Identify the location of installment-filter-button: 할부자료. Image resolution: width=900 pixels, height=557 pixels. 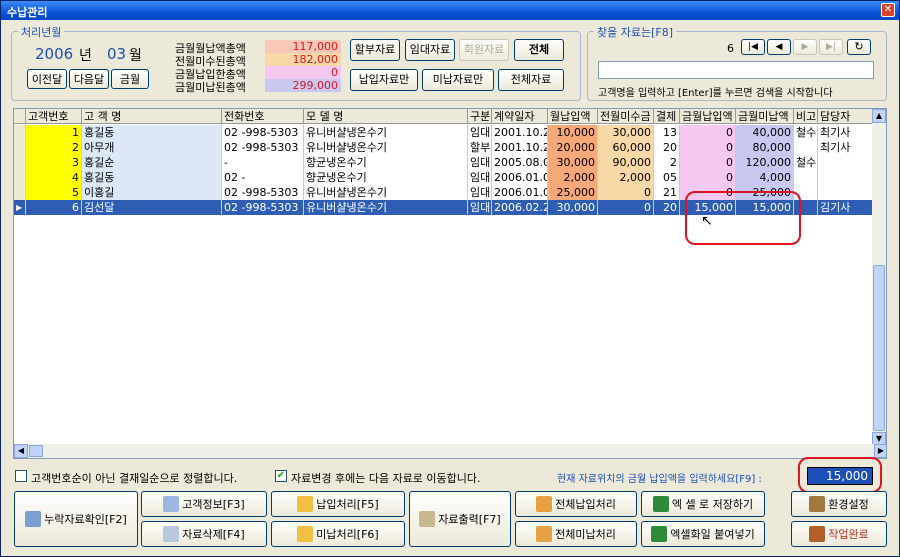
(375, 50).